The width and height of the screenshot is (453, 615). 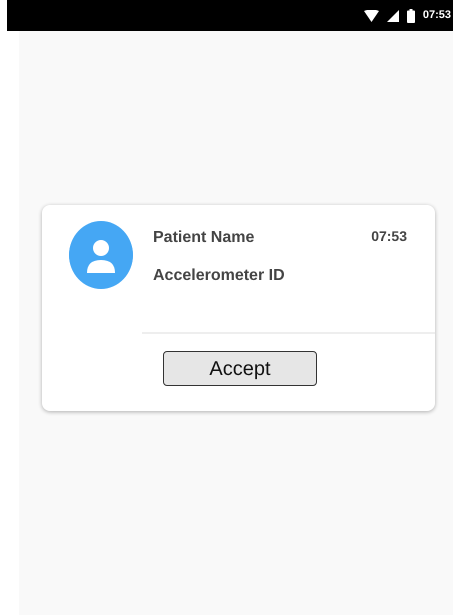 What do you see at coordinates (436, 16) in the screenshot?
I see `clock-time: 07:53` at bounding box center [436, 16].